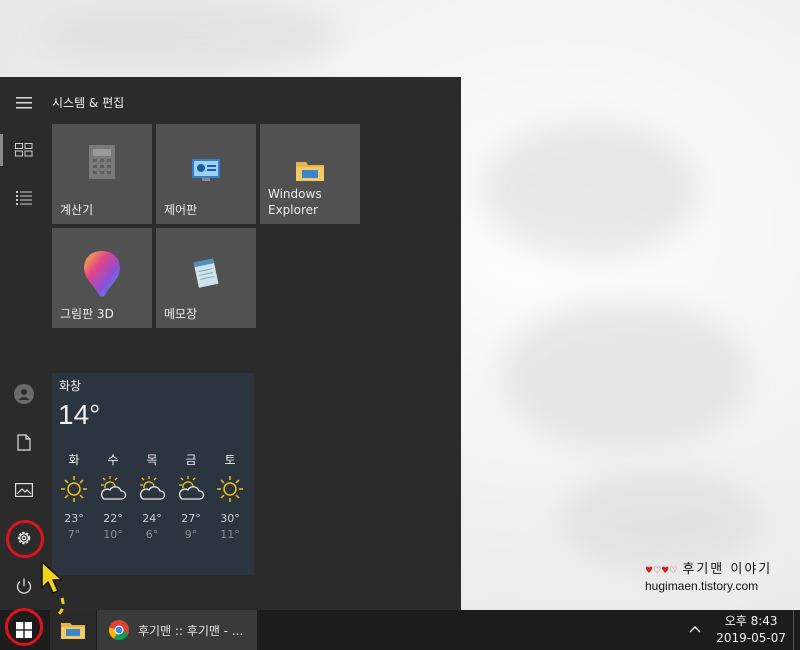 Image resolution: width=800 pixels, height=650 pixels. I want to click on user-account-icon, so click(24, 394).